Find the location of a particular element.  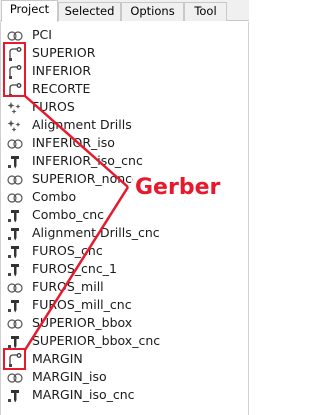

gerber-annotation-label: Gerber is located at coordinates (178, 188).